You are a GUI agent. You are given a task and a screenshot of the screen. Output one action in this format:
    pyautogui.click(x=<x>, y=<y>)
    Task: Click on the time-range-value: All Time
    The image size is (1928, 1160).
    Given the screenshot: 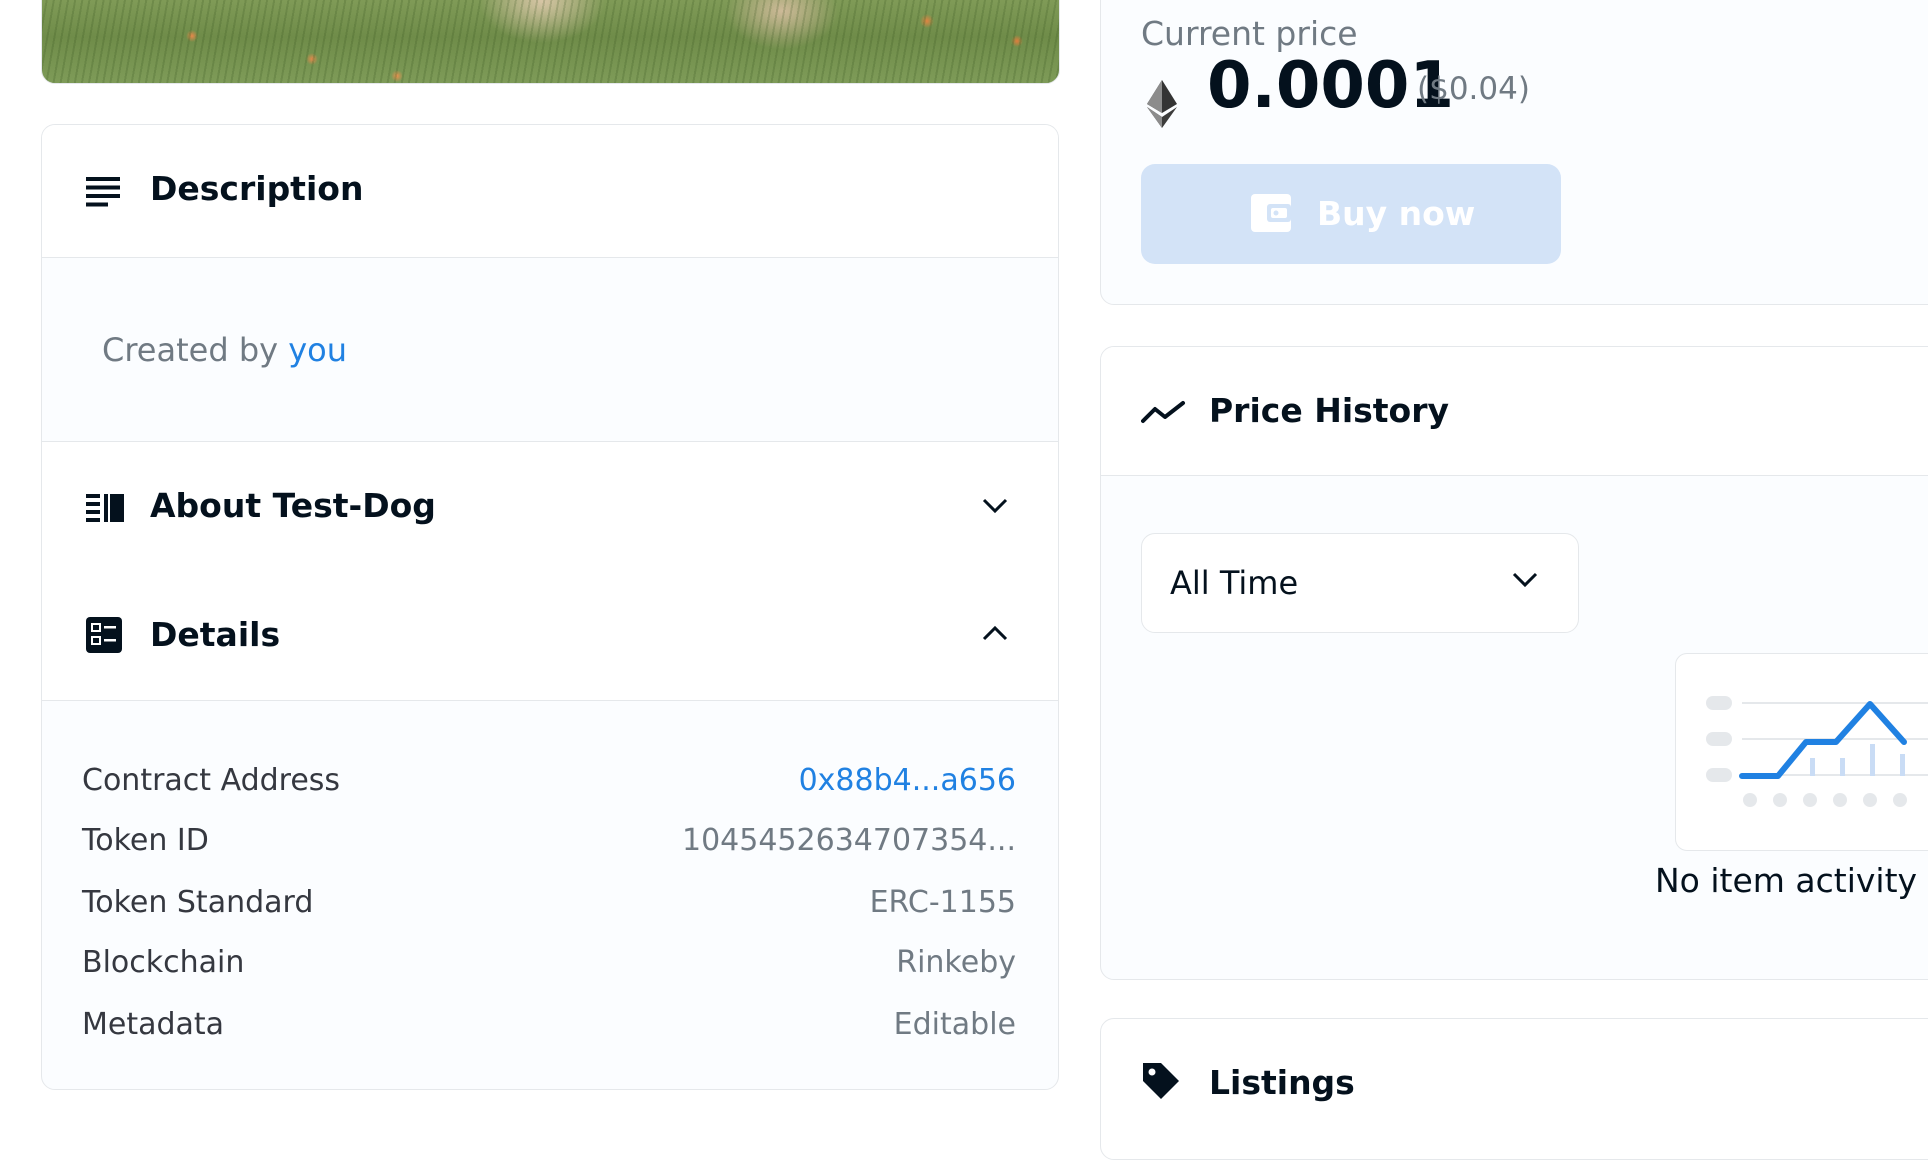 What is the action you would take?
    pyautogui.click(x=1234, y=583)
    